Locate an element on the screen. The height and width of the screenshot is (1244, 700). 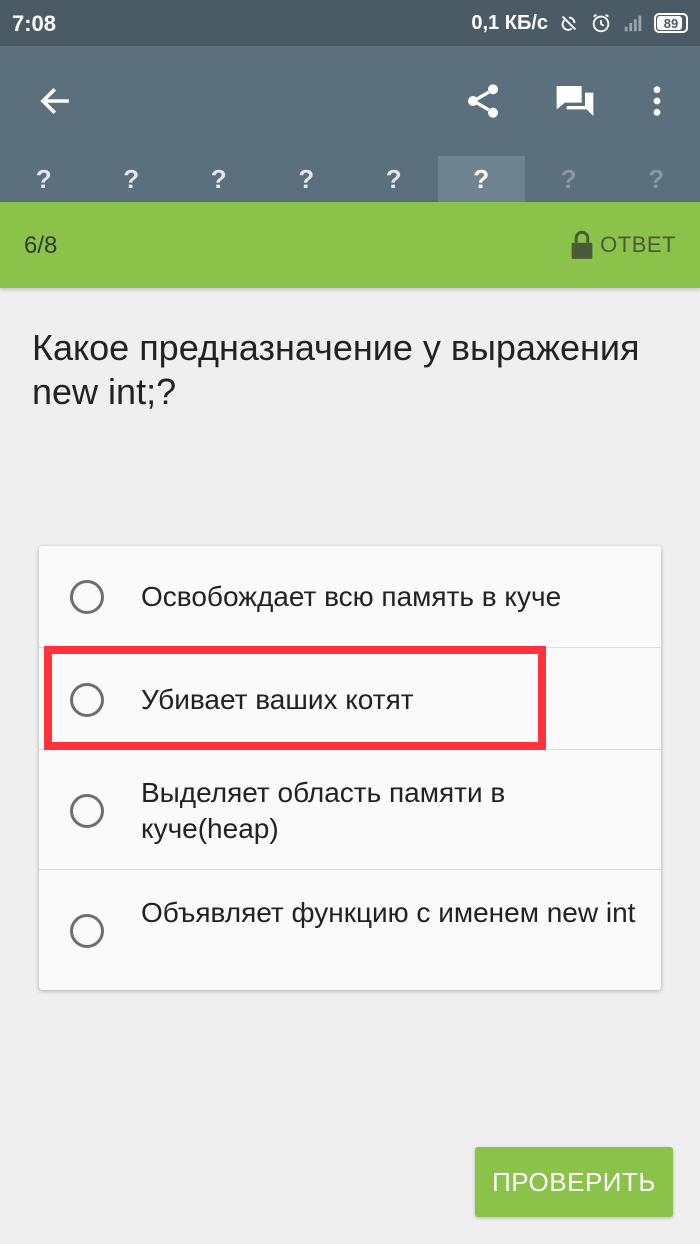
question-tab-8: ? is located at coordinates (656, 179).